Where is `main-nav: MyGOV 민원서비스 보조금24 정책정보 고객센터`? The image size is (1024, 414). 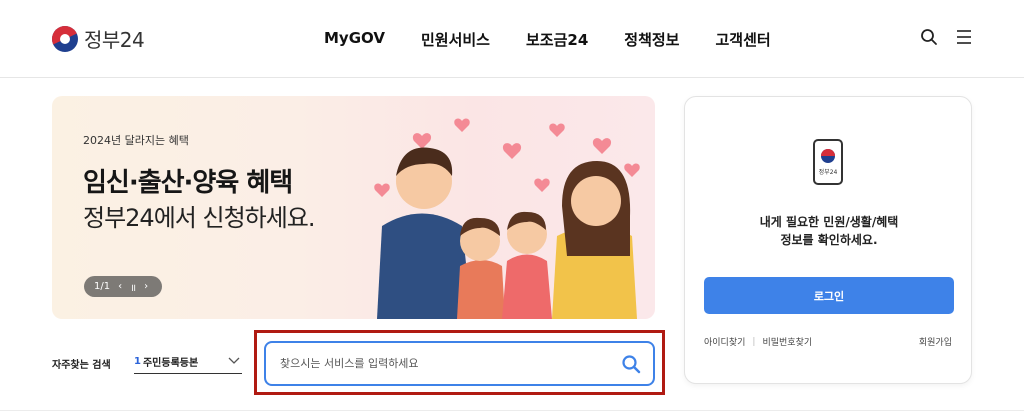
main-nav: MyGOV 민원서비스 보조금24 정책정보 고객센터 is located at coordinates (547, 39).